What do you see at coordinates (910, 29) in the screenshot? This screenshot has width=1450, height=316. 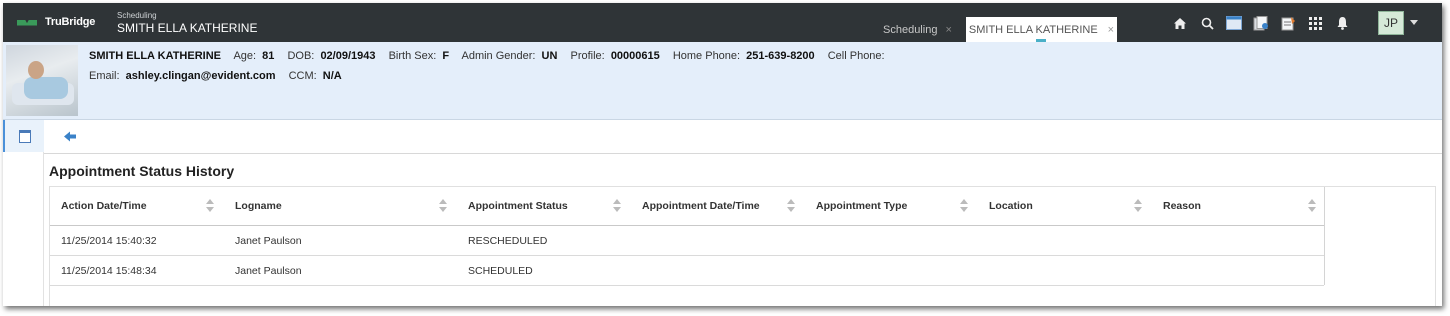 I see `tab-label: Scheduling` at bounding box center [910, 29].